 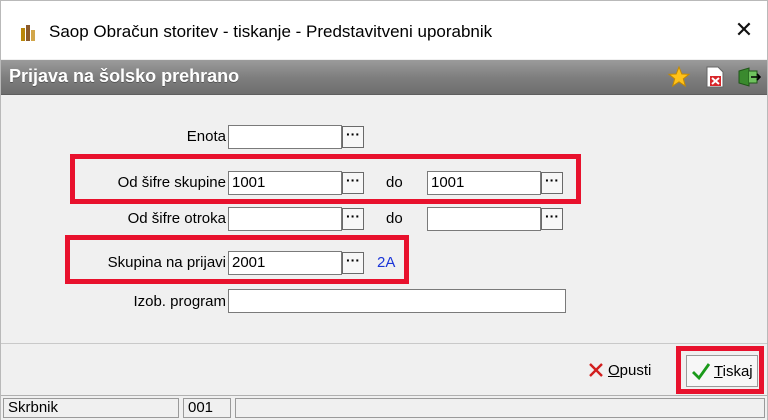 I want to click on do-sifre-otroka-lookup-button: ···, so click(x=552, y=219).